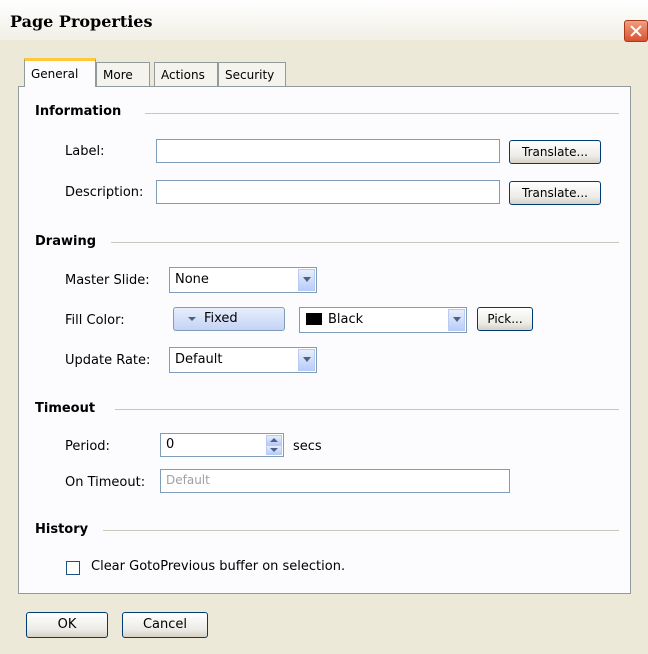 Image resolution: width=648 pixels, height=654 pixels. Describe the element at coordinates (81, 21) in the screenshot. I see `dialog-title: Page Properties` at that location.